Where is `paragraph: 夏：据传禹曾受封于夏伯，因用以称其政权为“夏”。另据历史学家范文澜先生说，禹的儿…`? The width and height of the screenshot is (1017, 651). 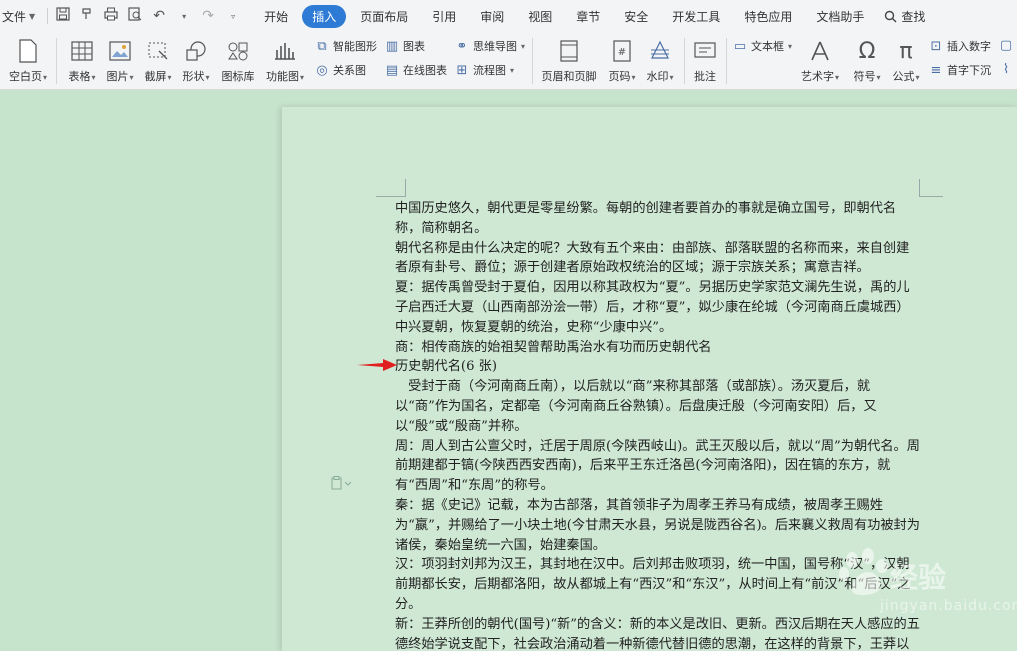 paragraph: 夏：据传禹曾受封于夏伯，因用以称其政权为“夏”。另据历史学家范文澜先生说，禹的儿… is located at coordinates (652, 307).